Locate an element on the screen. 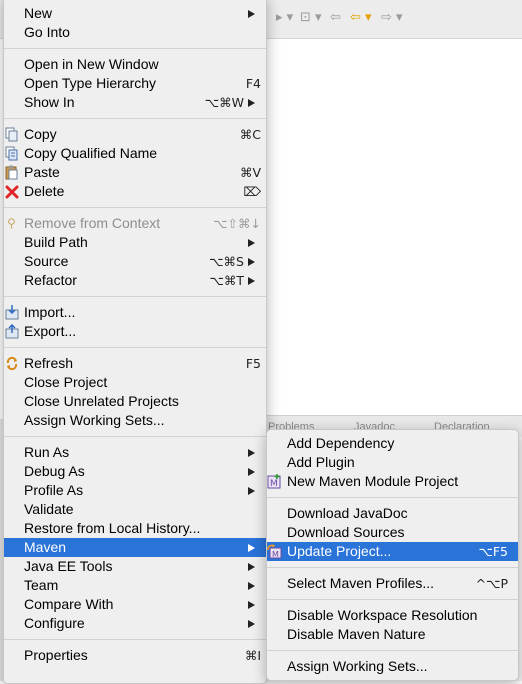 This screenshot has height=684, width=522. menu-item-copy-qualified-name: Copy Qualified Name is located at coordinates (135, 153).